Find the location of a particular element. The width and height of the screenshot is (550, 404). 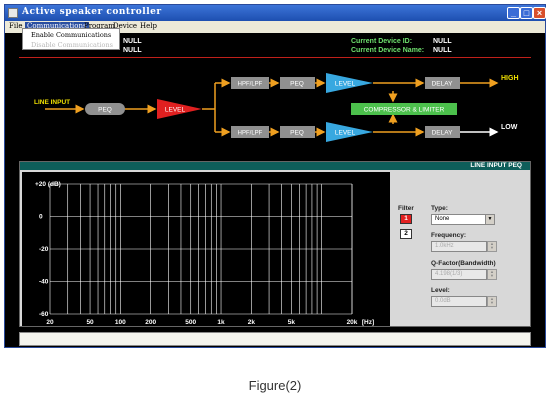

window-title: Active speaker controller is located at coordinates (92, 12).